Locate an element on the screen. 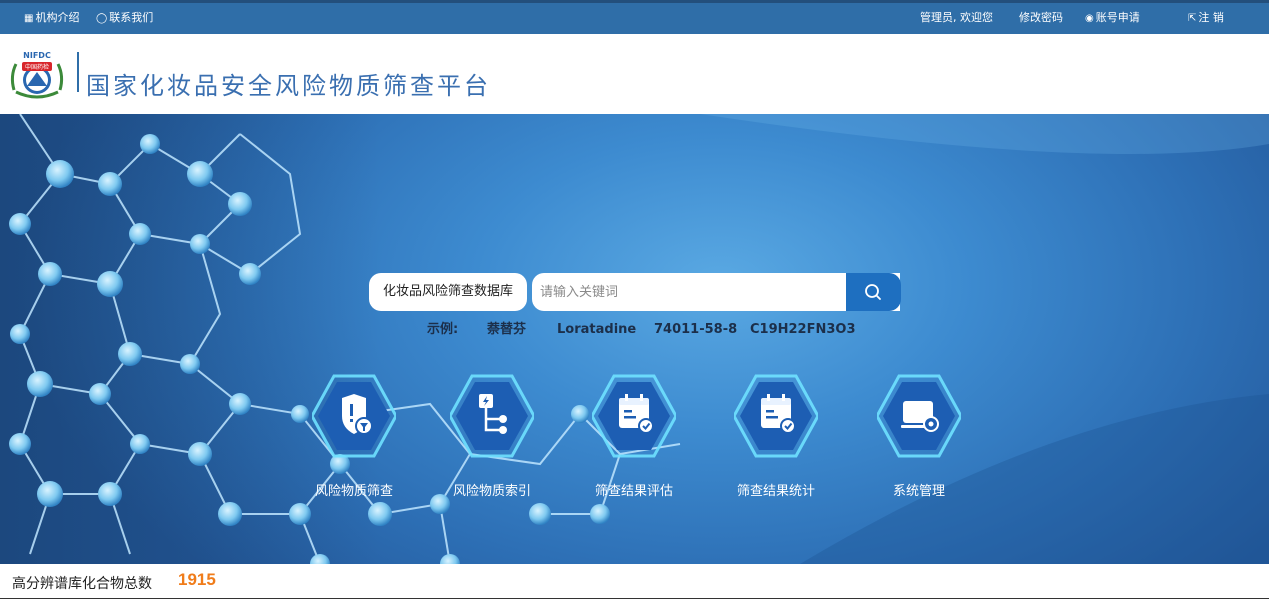 The width and height of the screenshot is (1269, 599). module-label: 筛查结果统计 is located at coordinates (775, 491).